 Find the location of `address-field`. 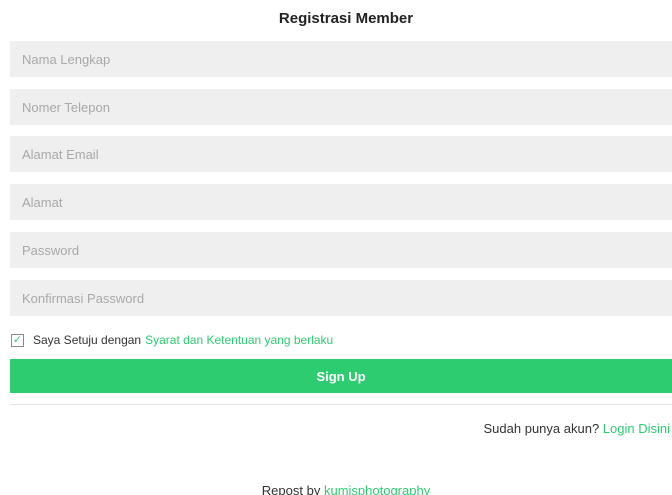

address-field is located at coordinates (341, 202).